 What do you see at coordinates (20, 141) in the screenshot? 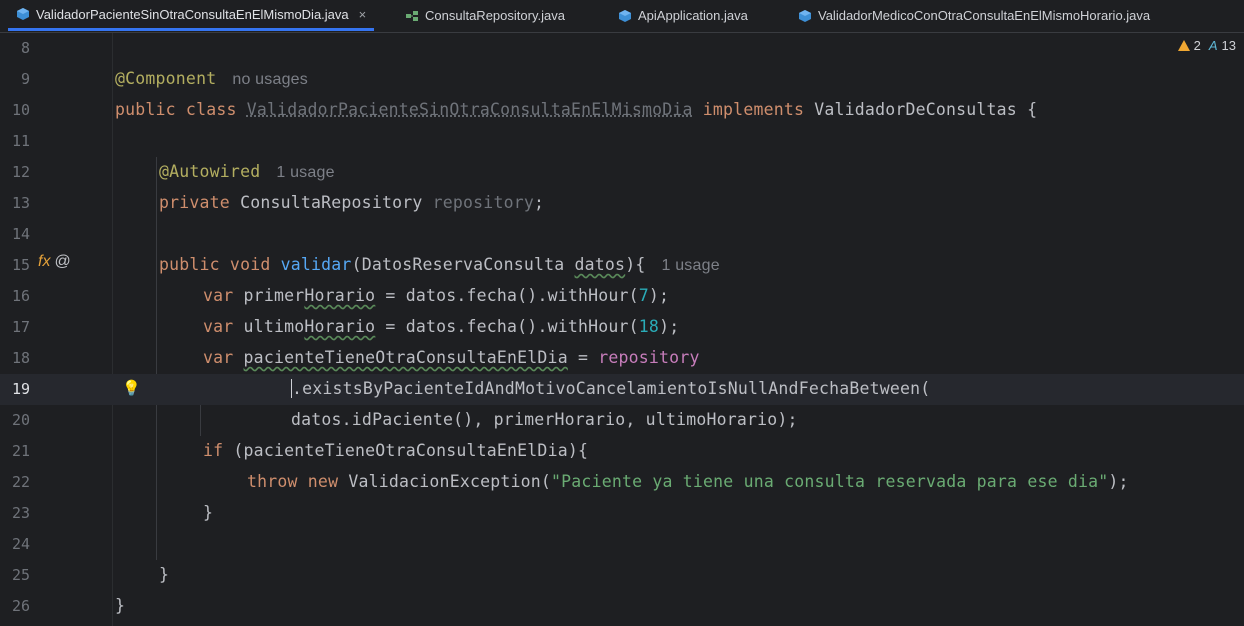
I see `line-number: 11` at bounding box center [20, 141].